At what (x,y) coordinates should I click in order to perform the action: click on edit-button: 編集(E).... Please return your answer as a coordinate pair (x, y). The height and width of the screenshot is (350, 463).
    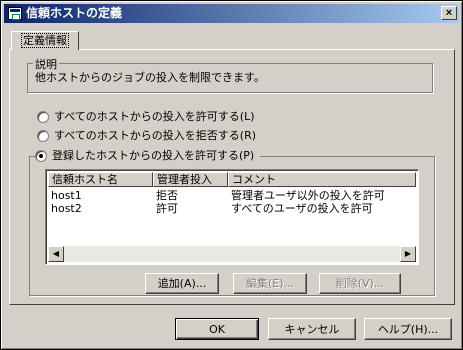
    Looking at the image, I should click on (270, 283).